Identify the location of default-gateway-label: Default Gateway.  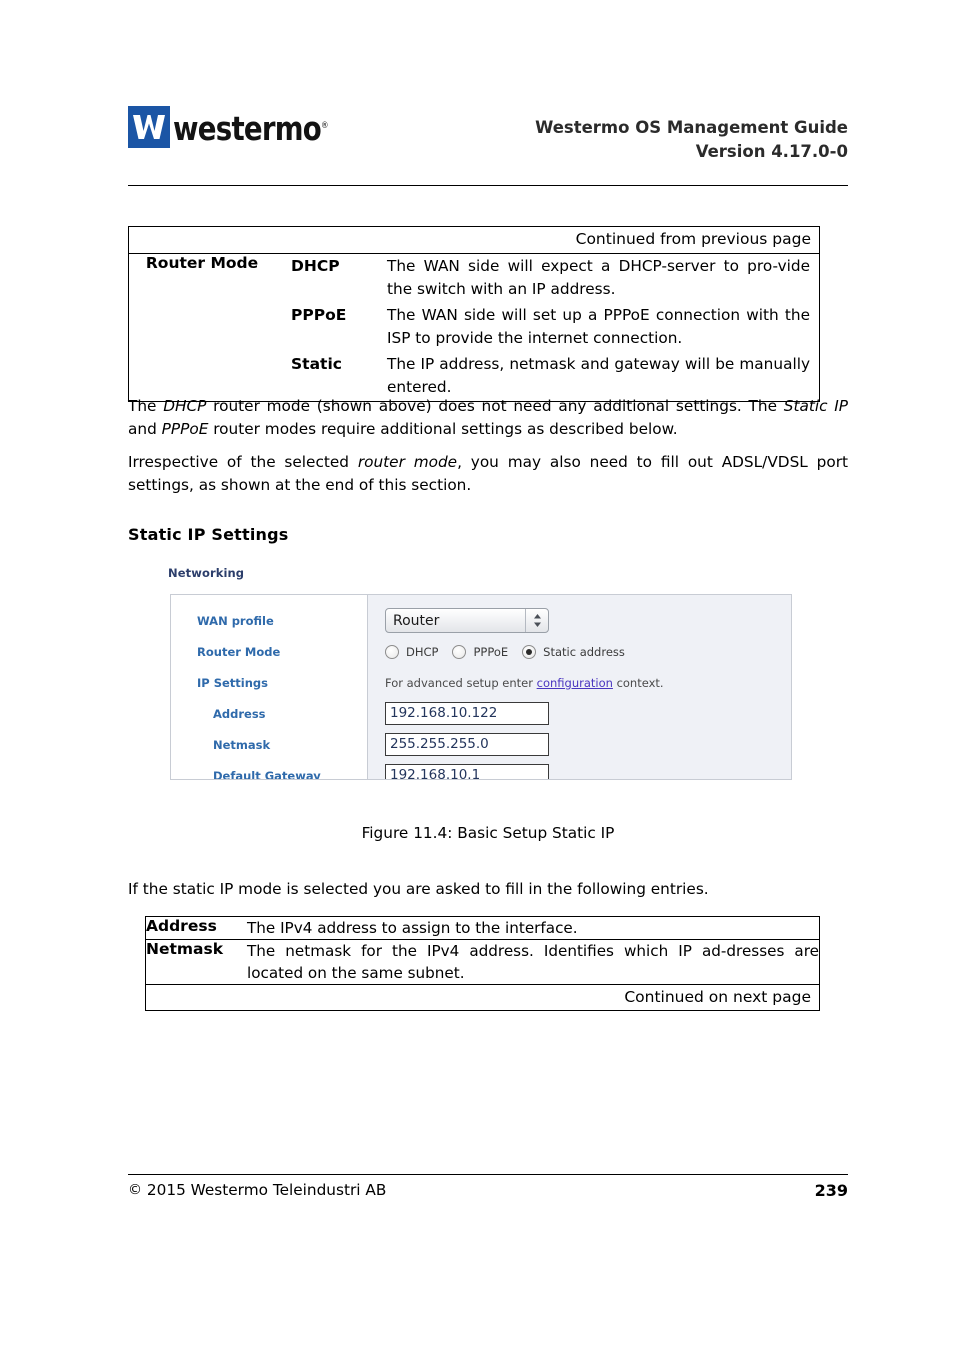
(267, 774).